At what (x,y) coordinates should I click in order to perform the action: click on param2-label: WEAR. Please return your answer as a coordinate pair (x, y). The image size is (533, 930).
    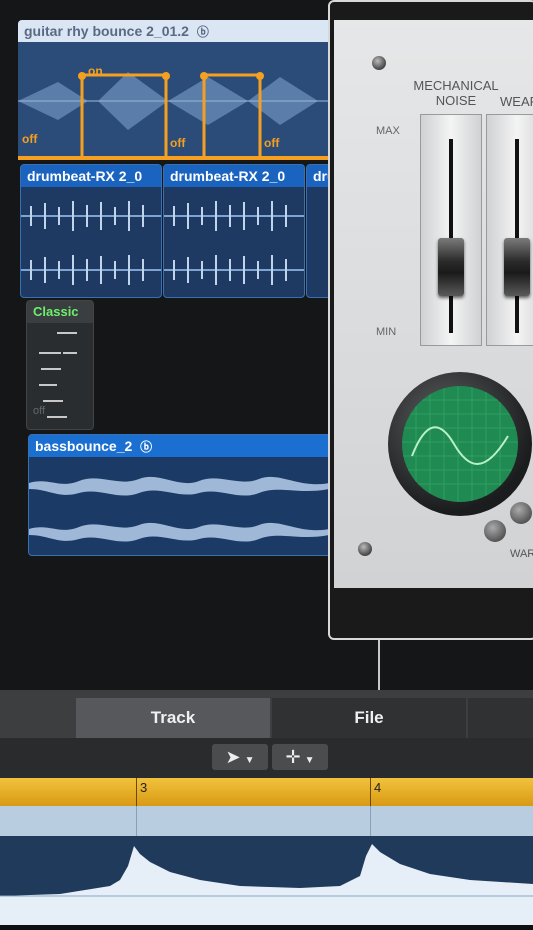
    Looking at the image, I should click on (516, 101).